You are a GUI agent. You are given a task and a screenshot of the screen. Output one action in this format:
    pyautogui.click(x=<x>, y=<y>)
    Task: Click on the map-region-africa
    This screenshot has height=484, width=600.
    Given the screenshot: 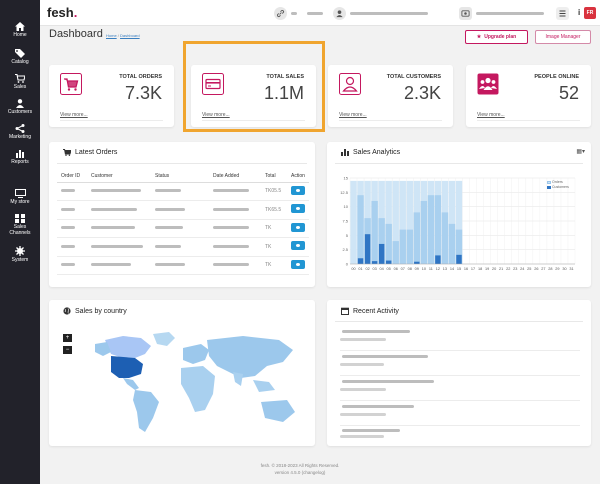 What is the action you would take?
    pyautogui.click(x=198, y=389)
    